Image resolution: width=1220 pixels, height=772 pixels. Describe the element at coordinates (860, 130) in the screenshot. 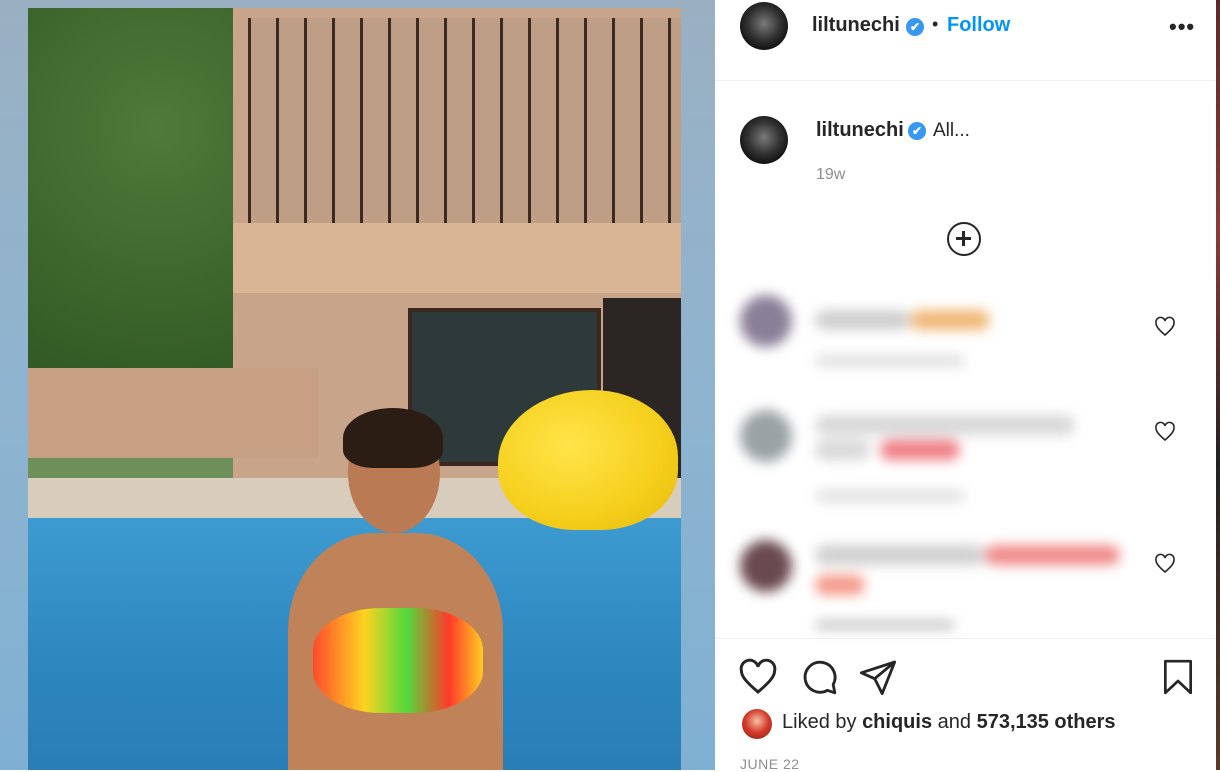

I see `caption-username: liltunechi` at that location.